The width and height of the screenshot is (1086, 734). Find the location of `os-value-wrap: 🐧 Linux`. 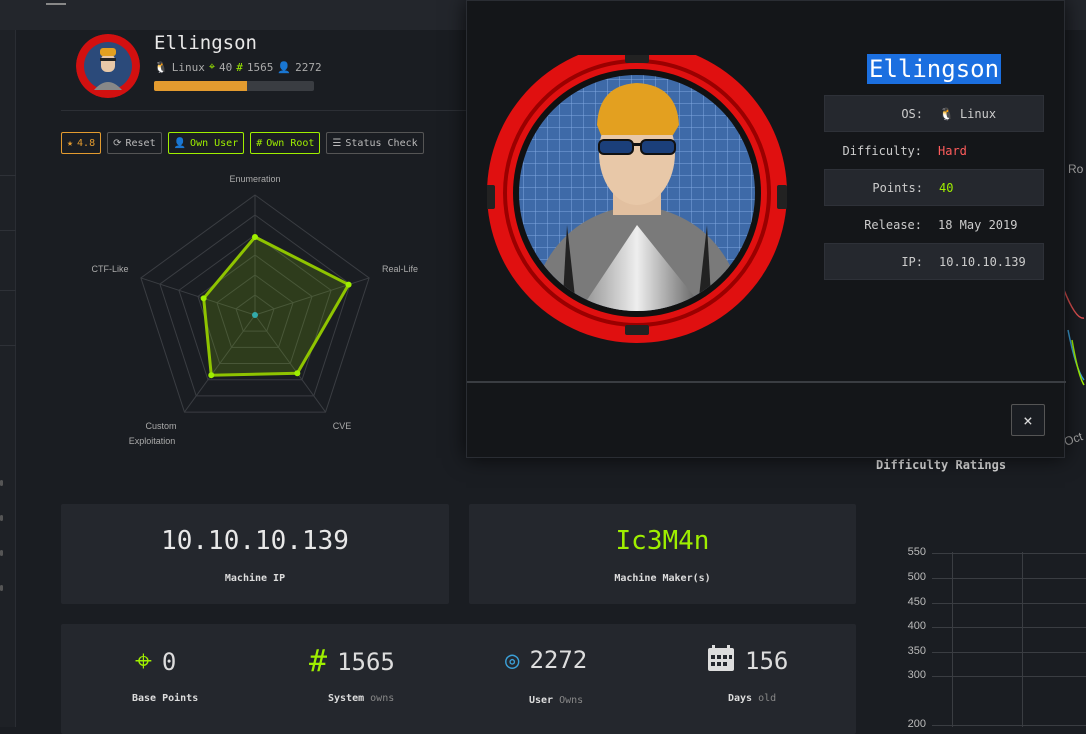

os-value-wrap: 🐧 Linux is located at coordinates (967, 114).